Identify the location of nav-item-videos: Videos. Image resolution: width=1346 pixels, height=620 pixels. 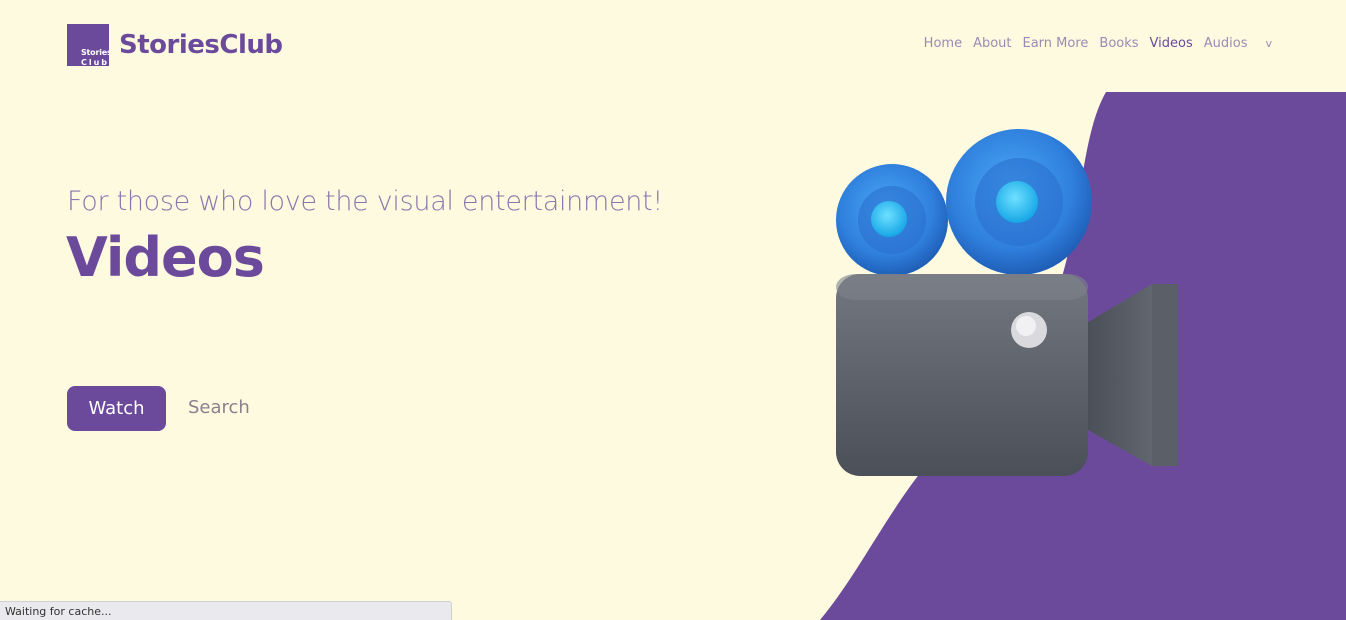
(1171, 43).